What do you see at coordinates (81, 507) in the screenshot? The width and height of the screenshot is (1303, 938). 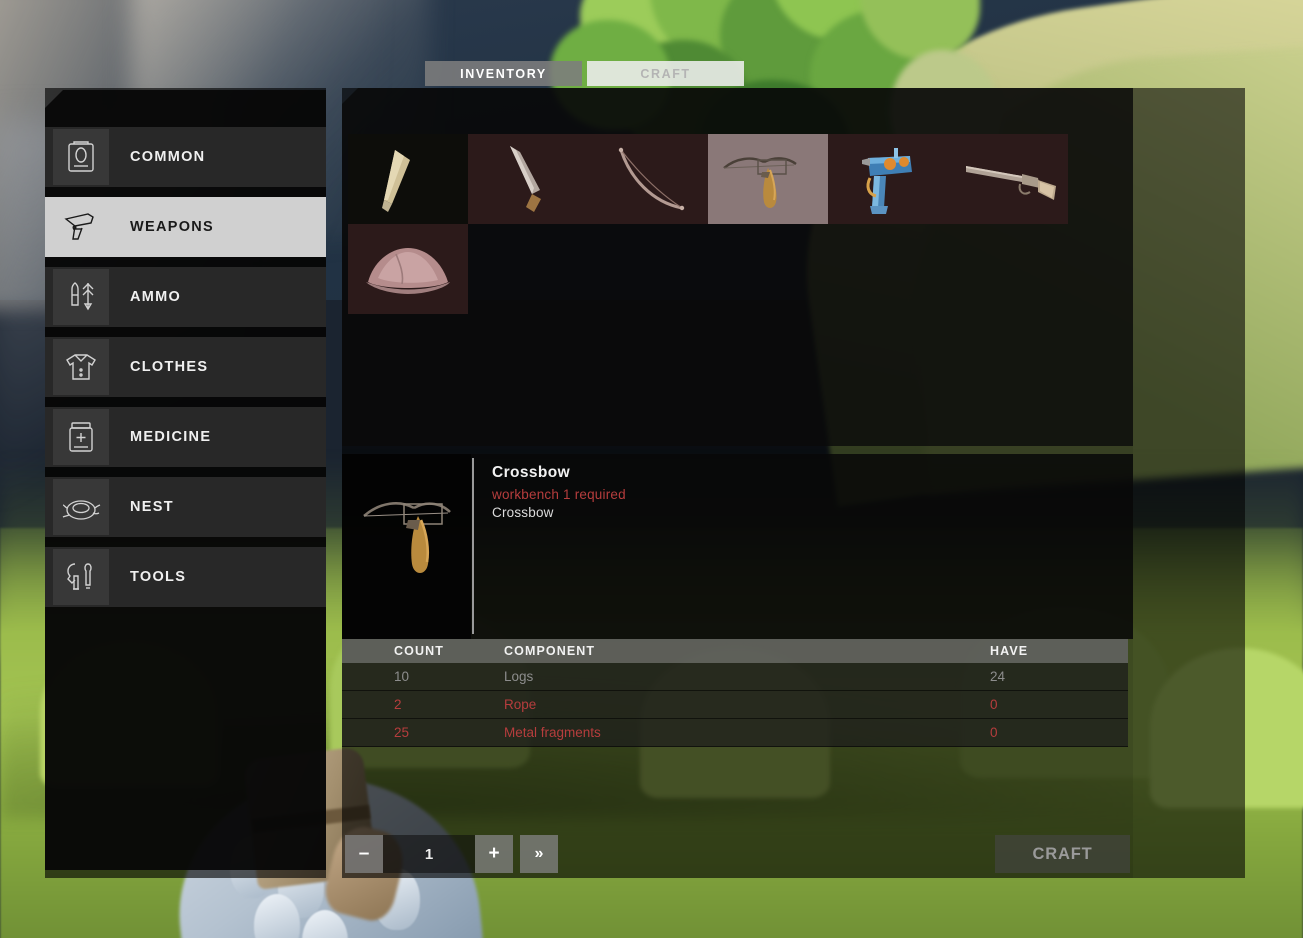 I see `nest-icon` at bounding box center [81, 507].